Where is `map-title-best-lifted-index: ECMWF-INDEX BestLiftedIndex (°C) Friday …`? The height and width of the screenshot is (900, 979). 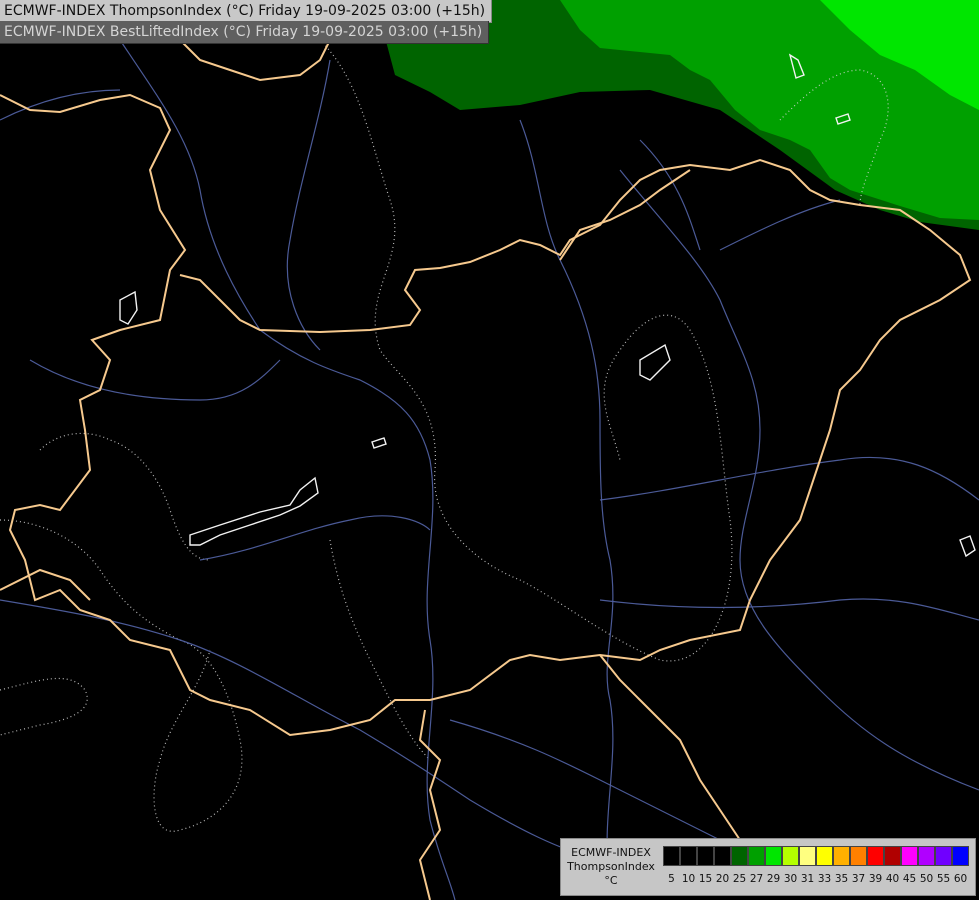
map-title-best-lifted-index: ECMWF-INDEX BestLiftedIndex (°C) Friday … is located at coordinates (245, 32).